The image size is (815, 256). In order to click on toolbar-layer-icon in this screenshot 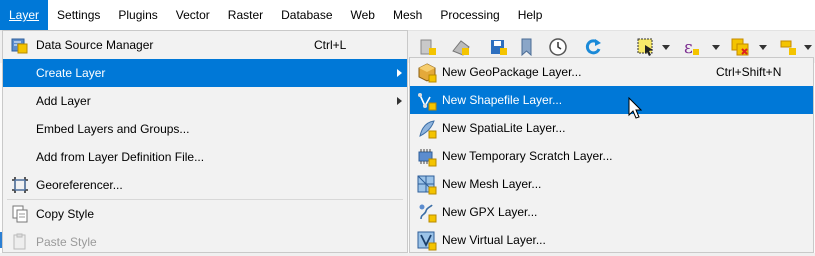, I will do `click(428, 47)`.